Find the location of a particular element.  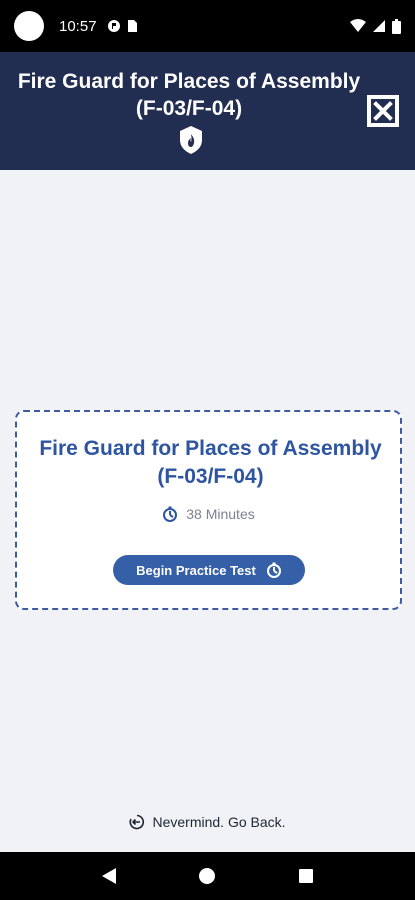

nav-home-button is located at coordinates (207, 876).